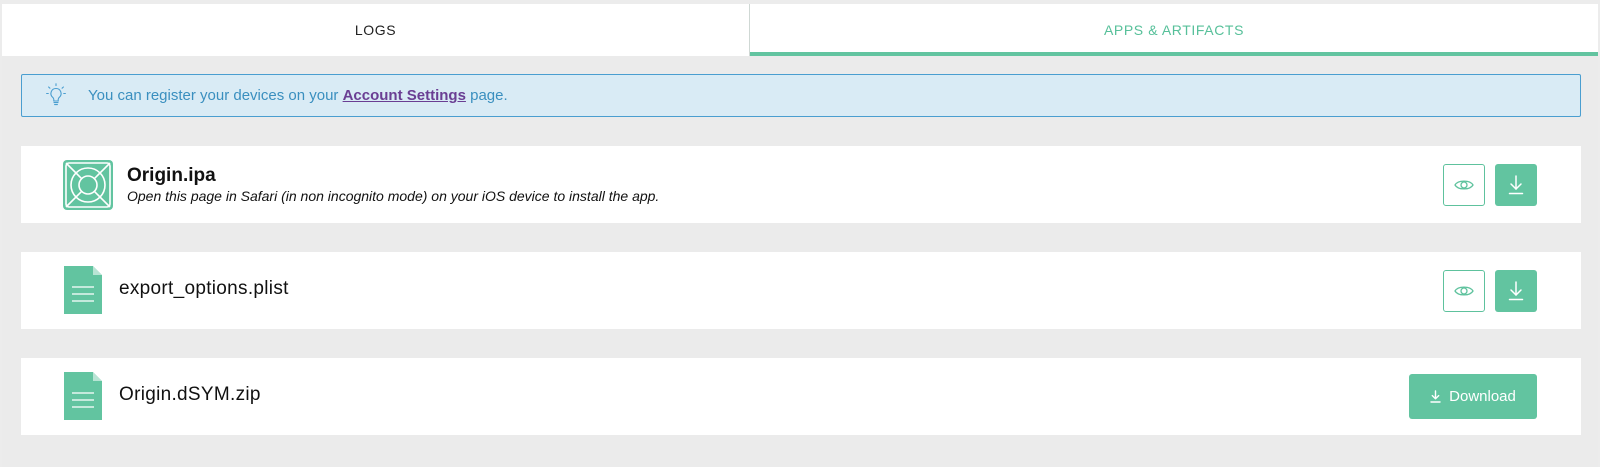 The width and height of the screenshot is (1600, 467). What do you see at coordinates (88, 185) in the screenshot?
I see `ios-app-icon` at bounding box center [88, 185].